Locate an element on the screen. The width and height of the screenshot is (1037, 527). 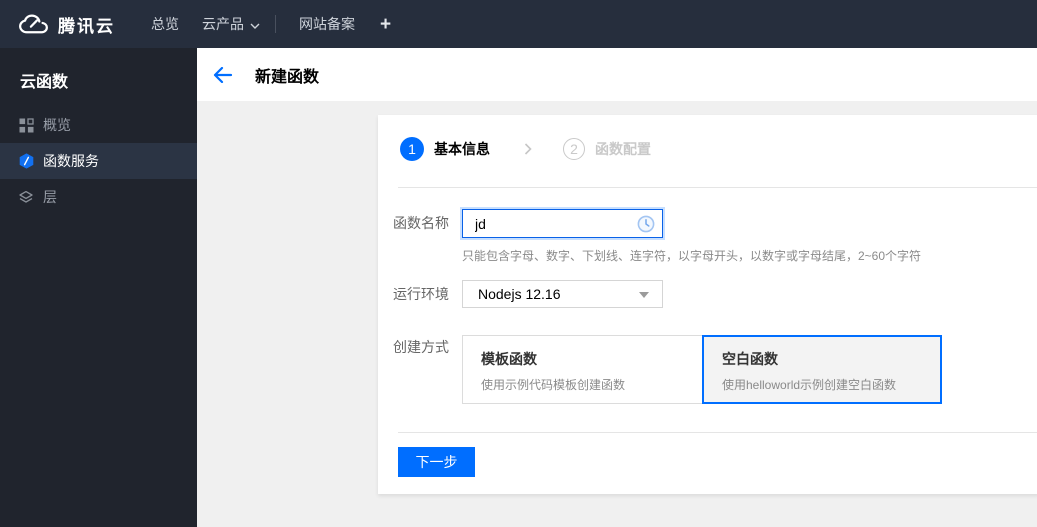
top-navigation-bar: 腾讯云 总览 云产品 网站备案 + is located at coordinates (518, 24).